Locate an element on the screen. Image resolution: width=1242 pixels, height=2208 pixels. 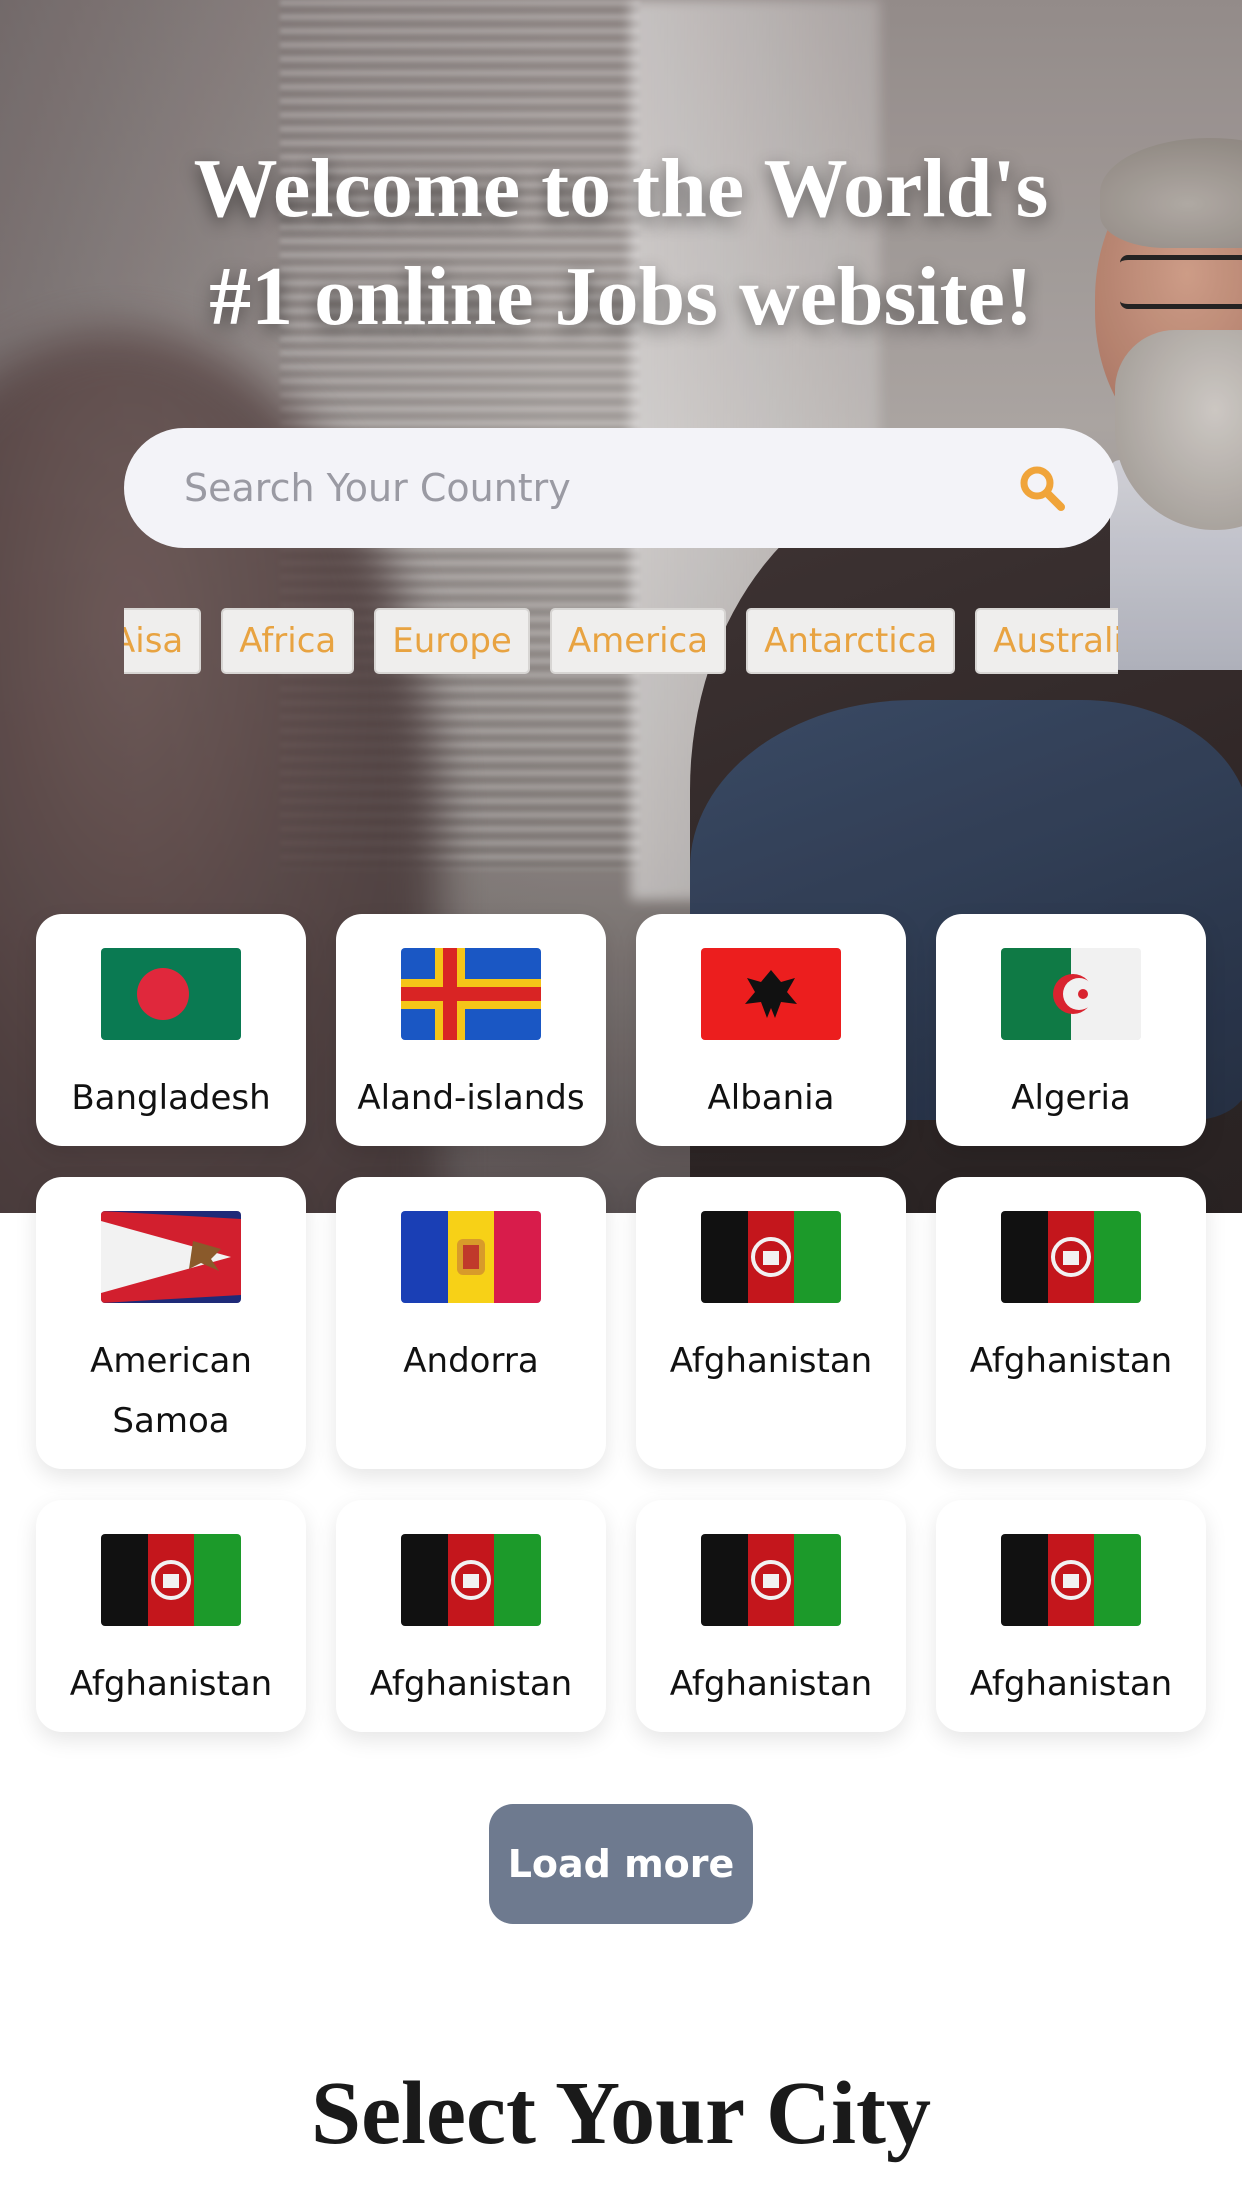
andorra-flag-icon is located at coordinates (471, 1257).